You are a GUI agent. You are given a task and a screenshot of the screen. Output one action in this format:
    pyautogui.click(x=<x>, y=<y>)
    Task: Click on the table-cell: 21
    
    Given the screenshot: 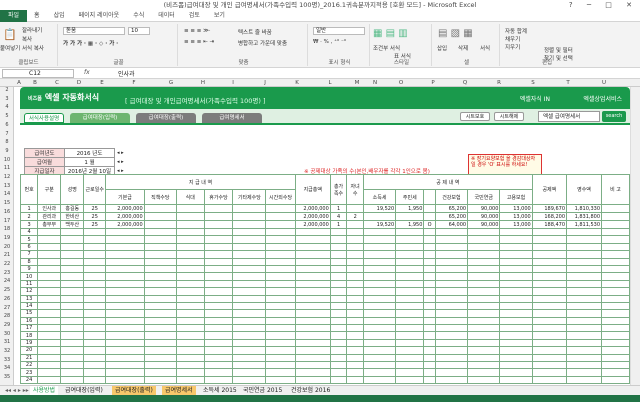 What is the action you would take?
    pyautogui.click(x=29, y=358)
    